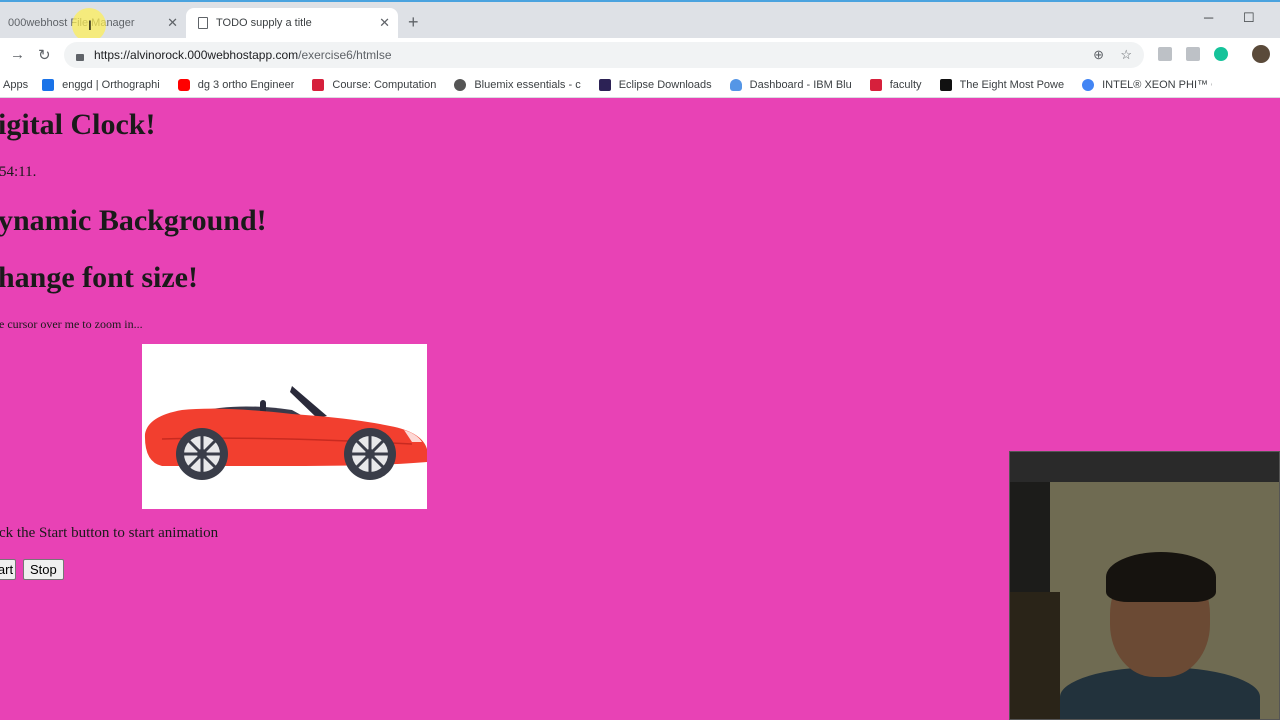 This screenshot has width=1280, height=720. I want to click on clock-heading: igital Clock!, so click(78, 124).